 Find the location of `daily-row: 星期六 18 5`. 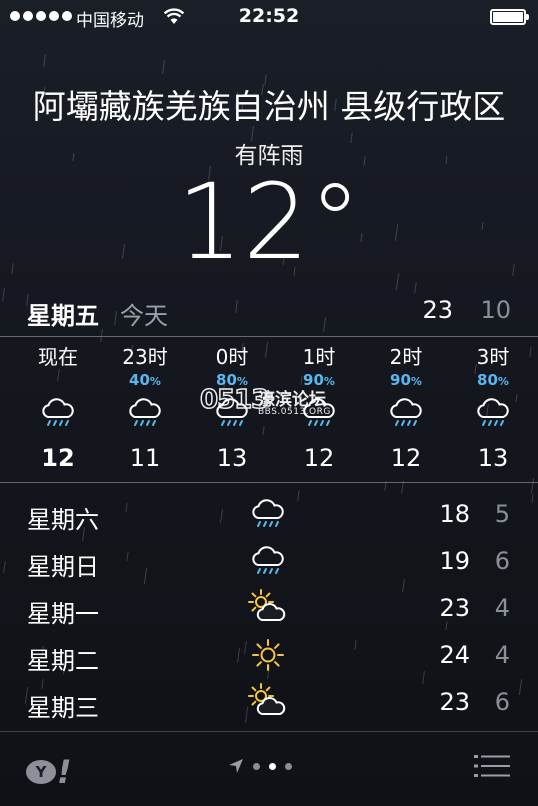

daily-row: 星期六 18 5 is located at coordinates (269, 515).